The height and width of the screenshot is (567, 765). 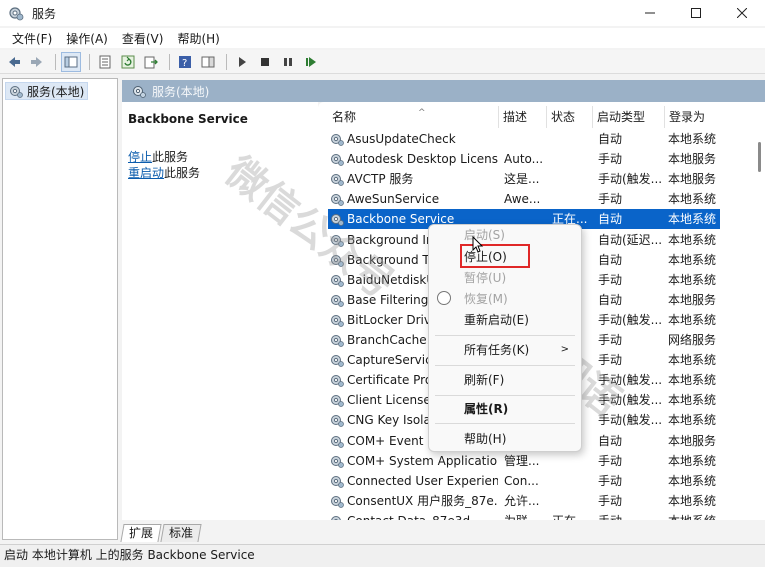 What do you see at coordinates (16, 92) in the screenshot?
I see `services-gear-icon` at bounding box center [16, 92].